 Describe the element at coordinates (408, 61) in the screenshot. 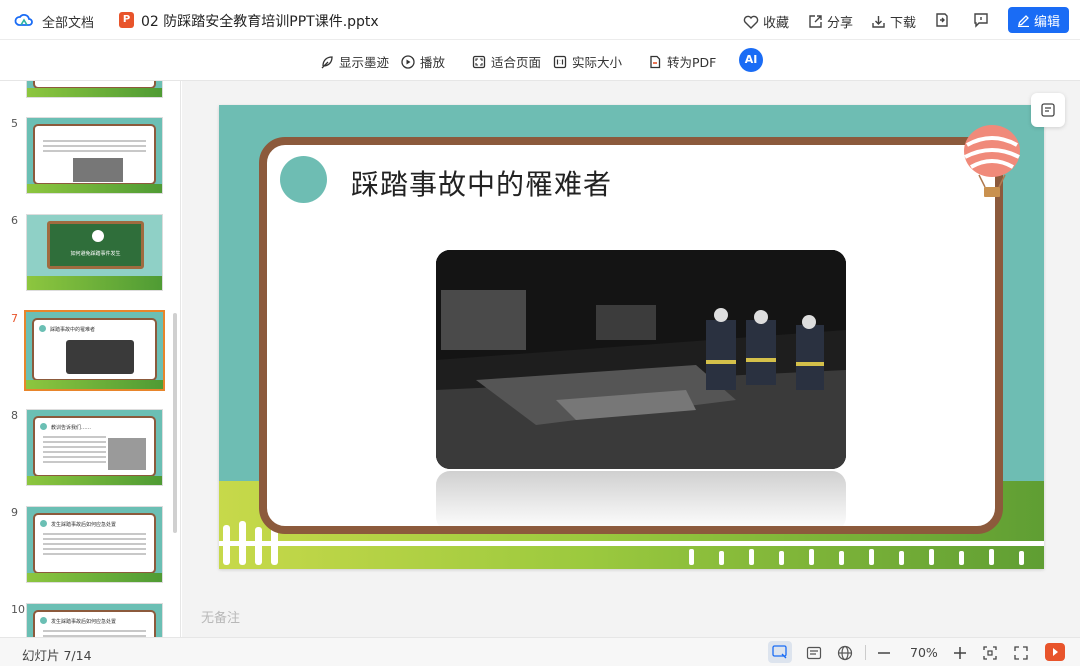

I see `play-circle-icon` at that location.